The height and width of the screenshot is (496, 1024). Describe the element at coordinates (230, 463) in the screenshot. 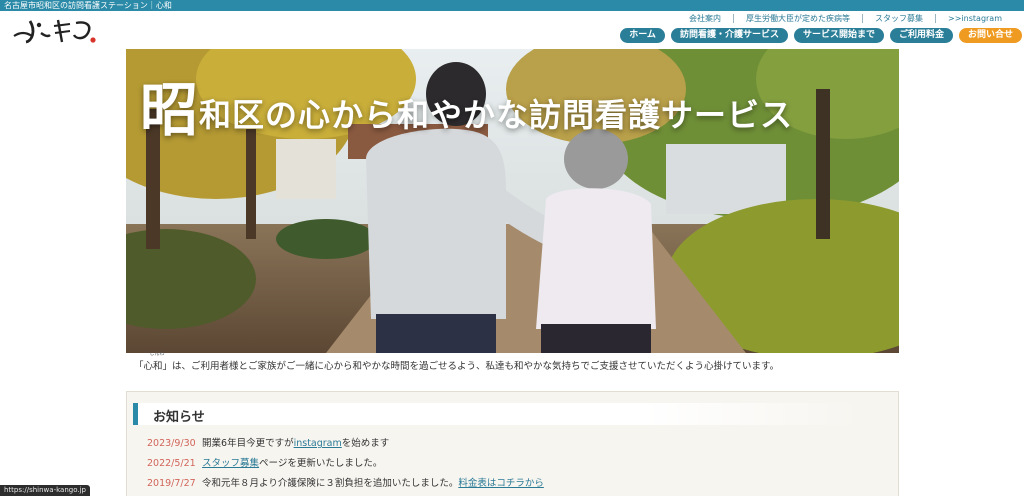

I see `news-link-recruit: スタッフ募集` at that location.